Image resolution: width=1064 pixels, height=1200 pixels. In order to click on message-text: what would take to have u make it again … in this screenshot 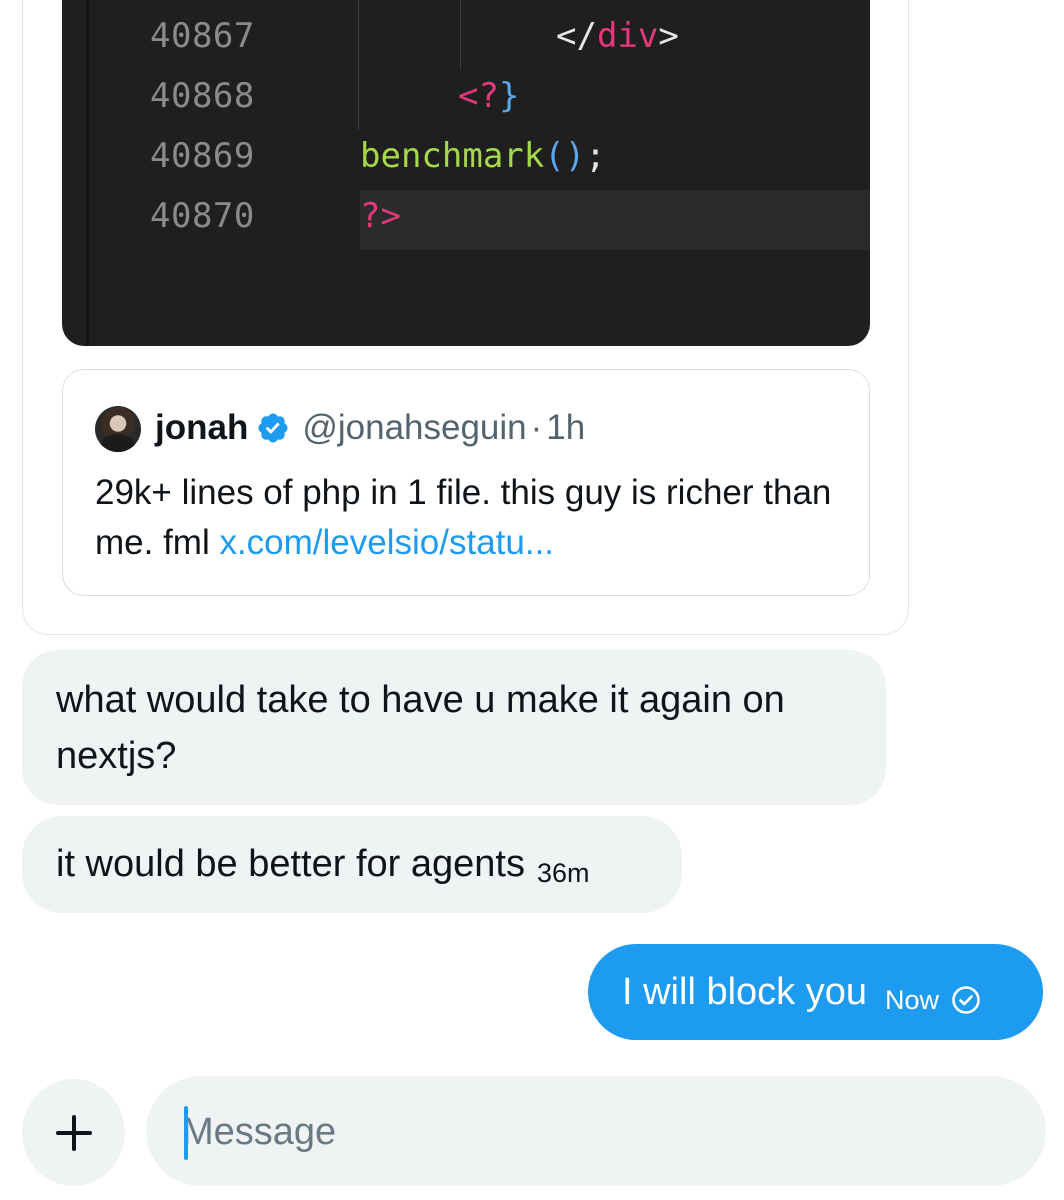, I will do `click(420, 728)`.